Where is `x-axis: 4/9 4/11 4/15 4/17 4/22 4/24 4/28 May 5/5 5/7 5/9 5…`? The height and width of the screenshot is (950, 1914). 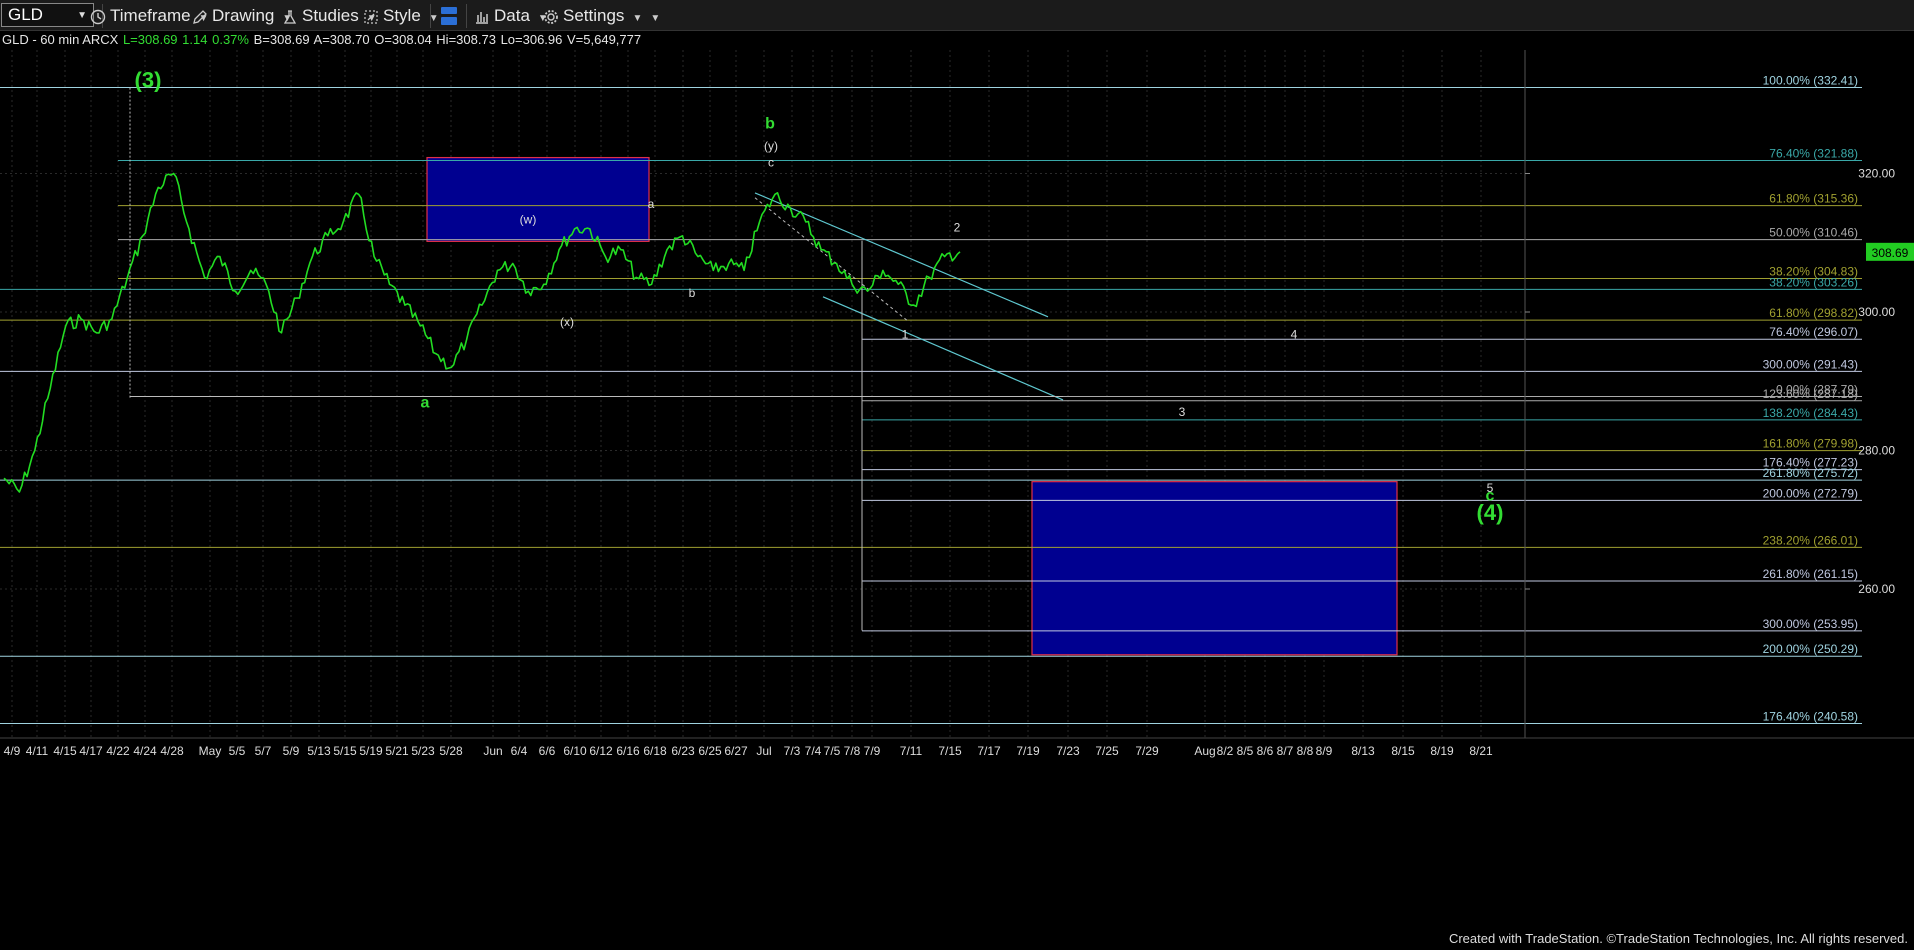
x-axis: 4/9 4/11 4/15 4/17 4/22 4/24 4/28 May 5/5 5/7 5/9 5… is located at coordinates (957, 747).